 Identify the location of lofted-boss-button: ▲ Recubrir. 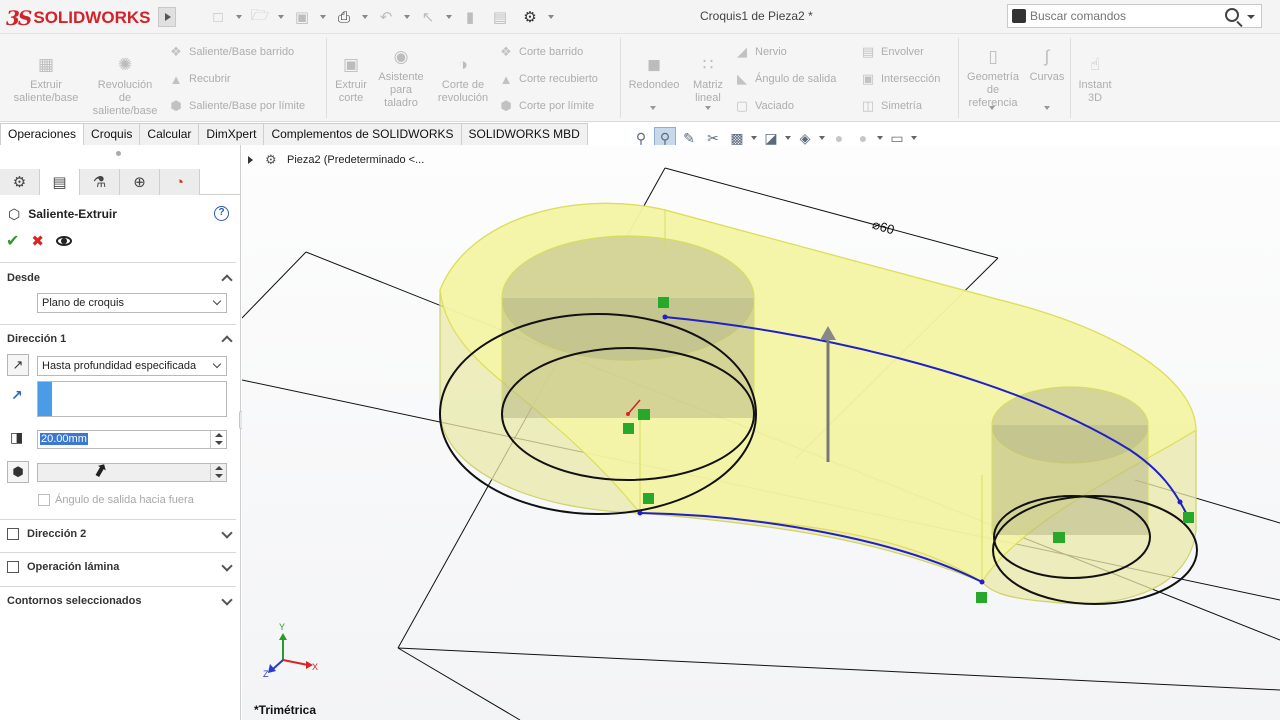
(199, 79).